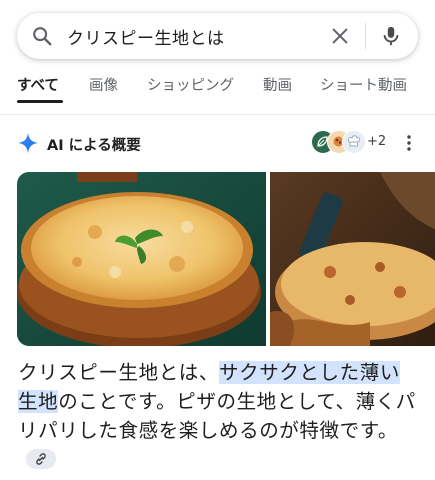 This screenshot has height=480, width=435. What do you see at coordinates (119, 372) in the screenshot?
I see `answer-text-intro: クリスピー生地とは、` at bounding box center [119, 372].